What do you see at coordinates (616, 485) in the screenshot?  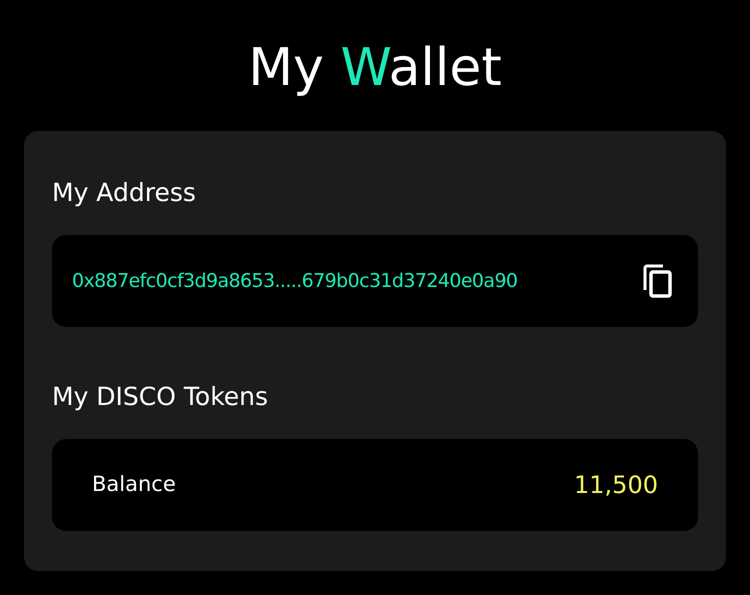 I see `balance-amount: 11,500` at bounding box center [616, 485].